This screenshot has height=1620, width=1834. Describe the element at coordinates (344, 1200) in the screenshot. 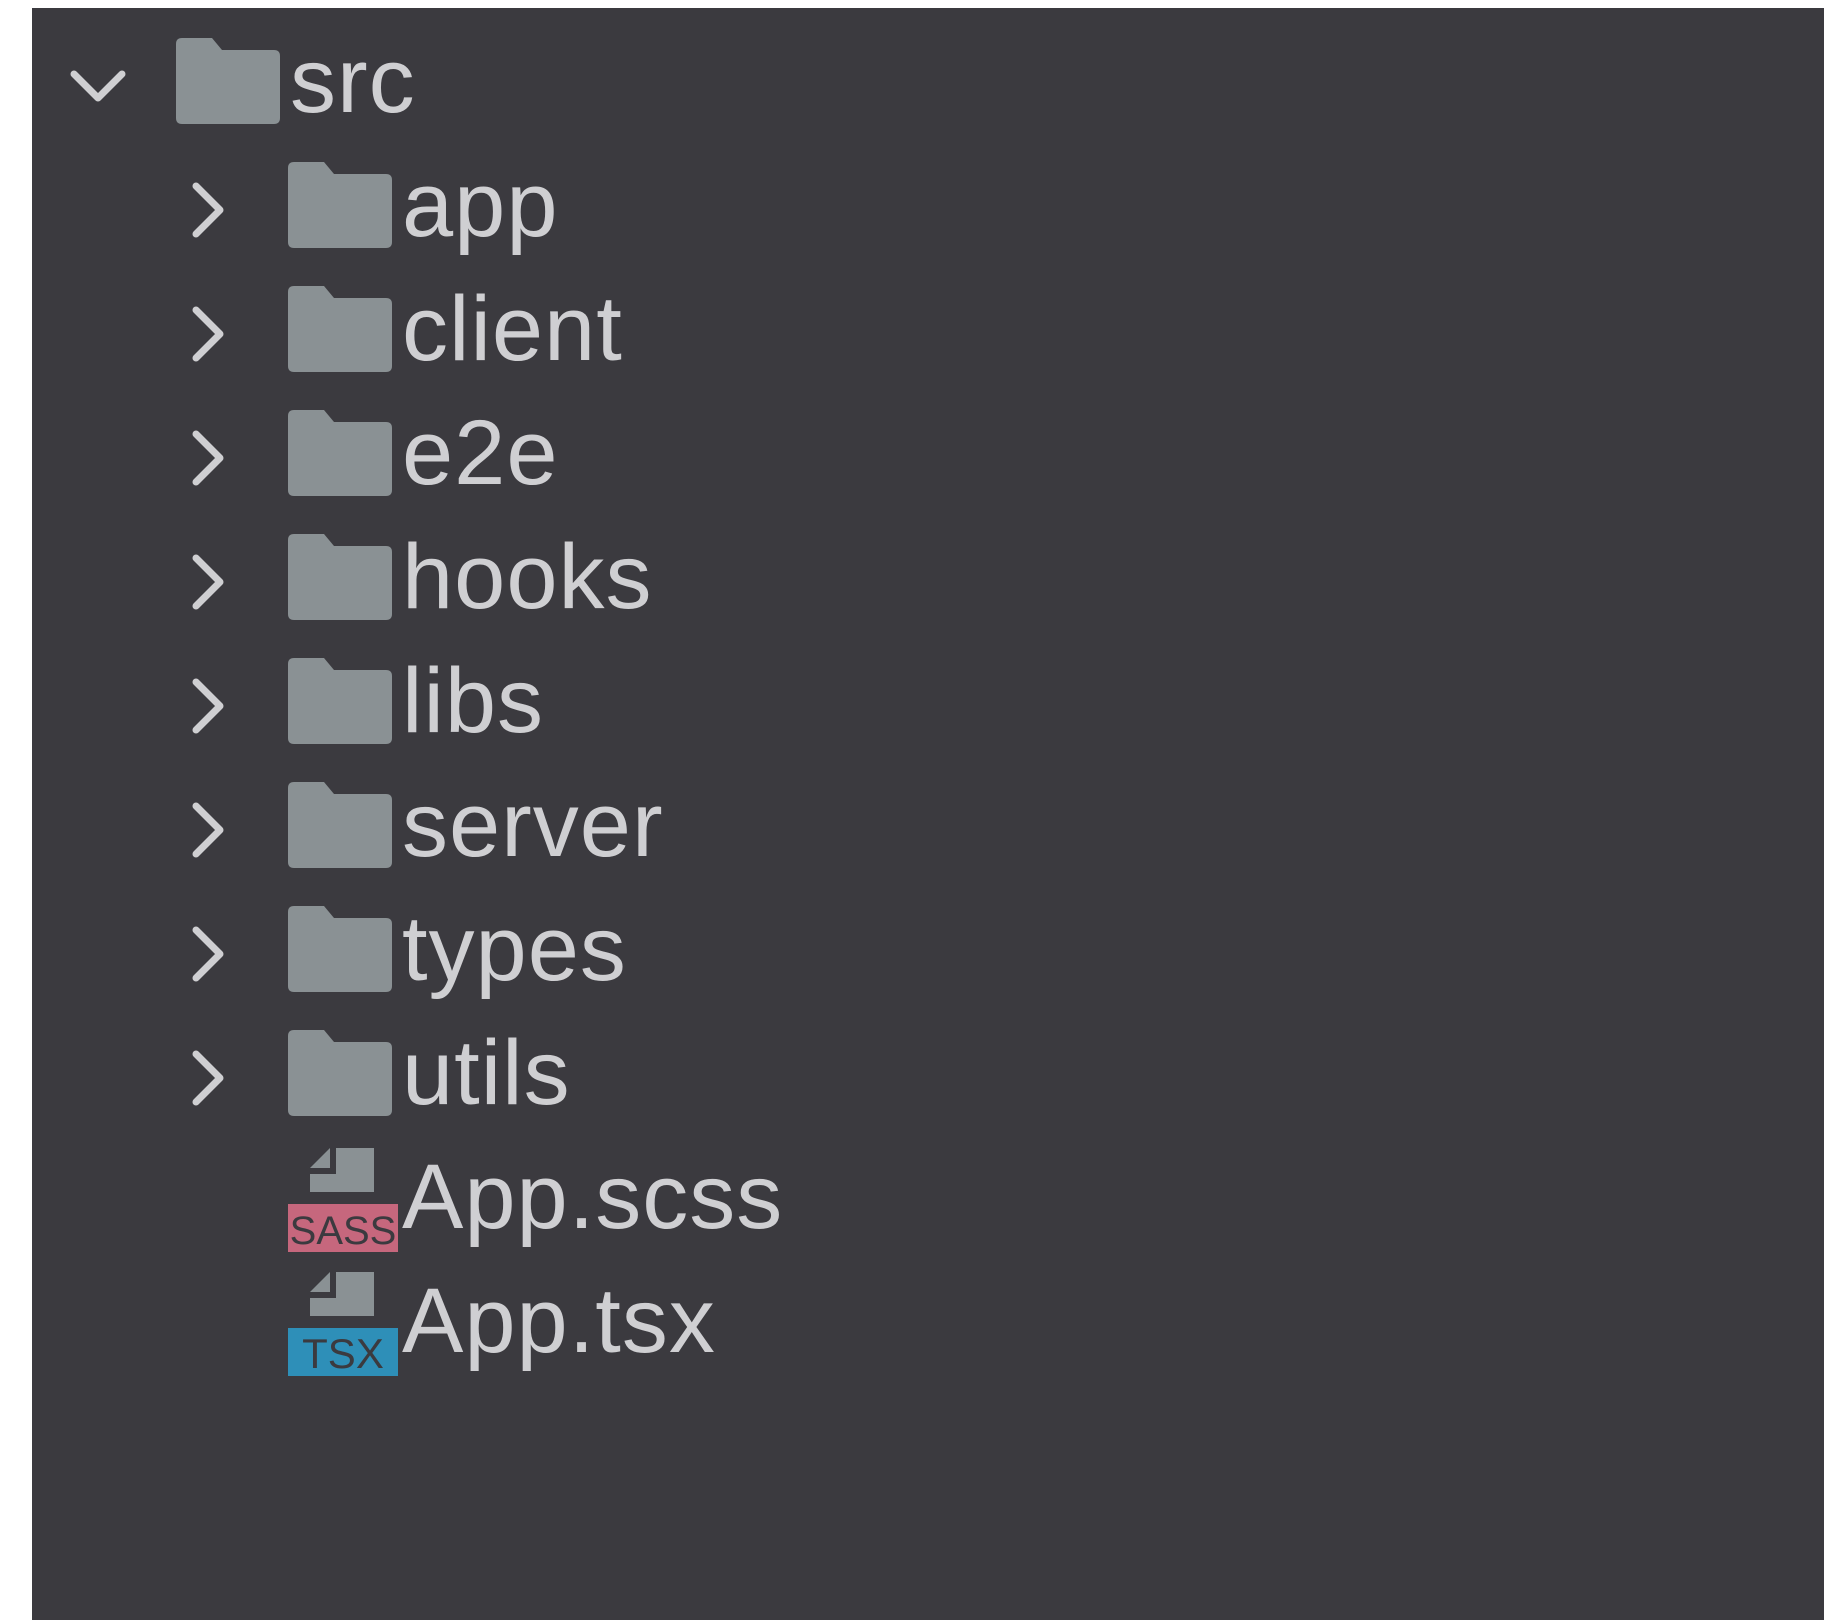

I see `sass-file-icon: SASS` at that location.